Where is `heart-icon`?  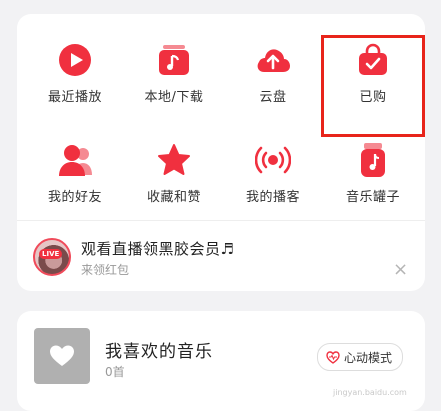 heart-icon is located at coordinates (62, 355).